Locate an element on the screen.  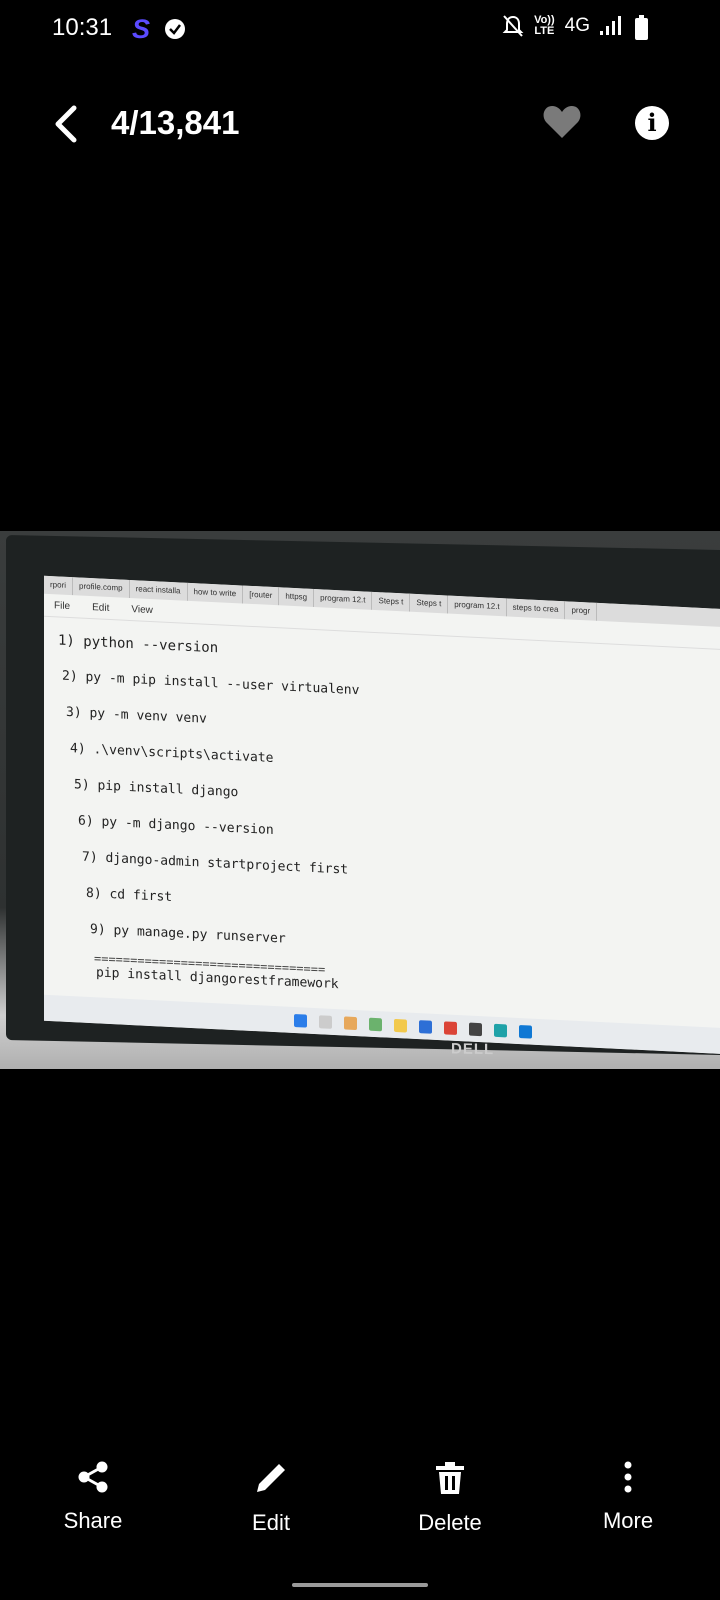
favorite-heart-icon is located at coordinates (562, 122).